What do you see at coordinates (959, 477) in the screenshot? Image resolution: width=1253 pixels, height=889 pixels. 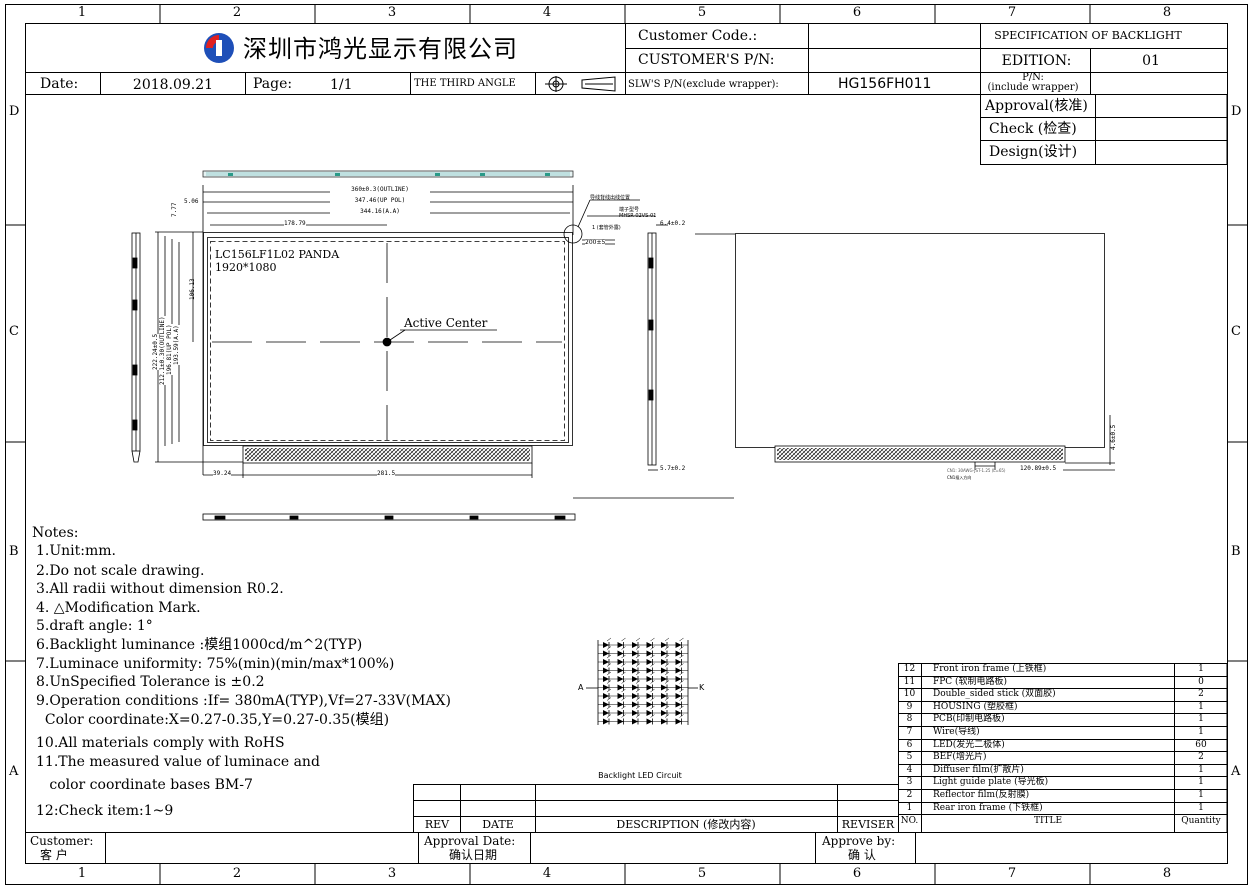 I see `connector-direction-note: CN1插入方向` at bounding box center [959, 477].